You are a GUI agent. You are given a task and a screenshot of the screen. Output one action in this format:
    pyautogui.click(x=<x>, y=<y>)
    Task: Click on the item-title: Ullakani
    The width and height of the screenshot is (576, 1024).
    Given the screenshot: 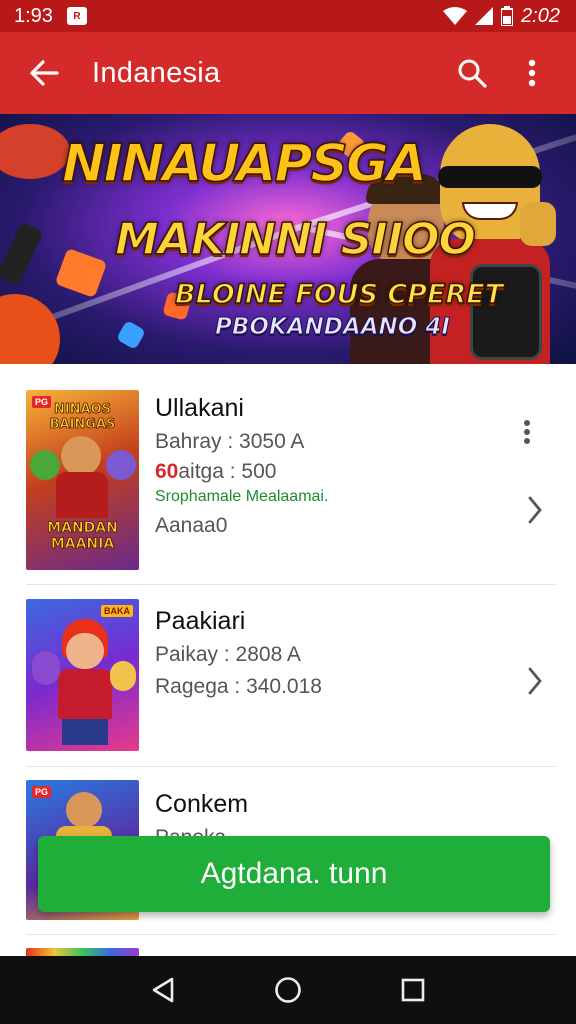 What is the action you would take?
    pyautogui.click(x=199, y=408)
    